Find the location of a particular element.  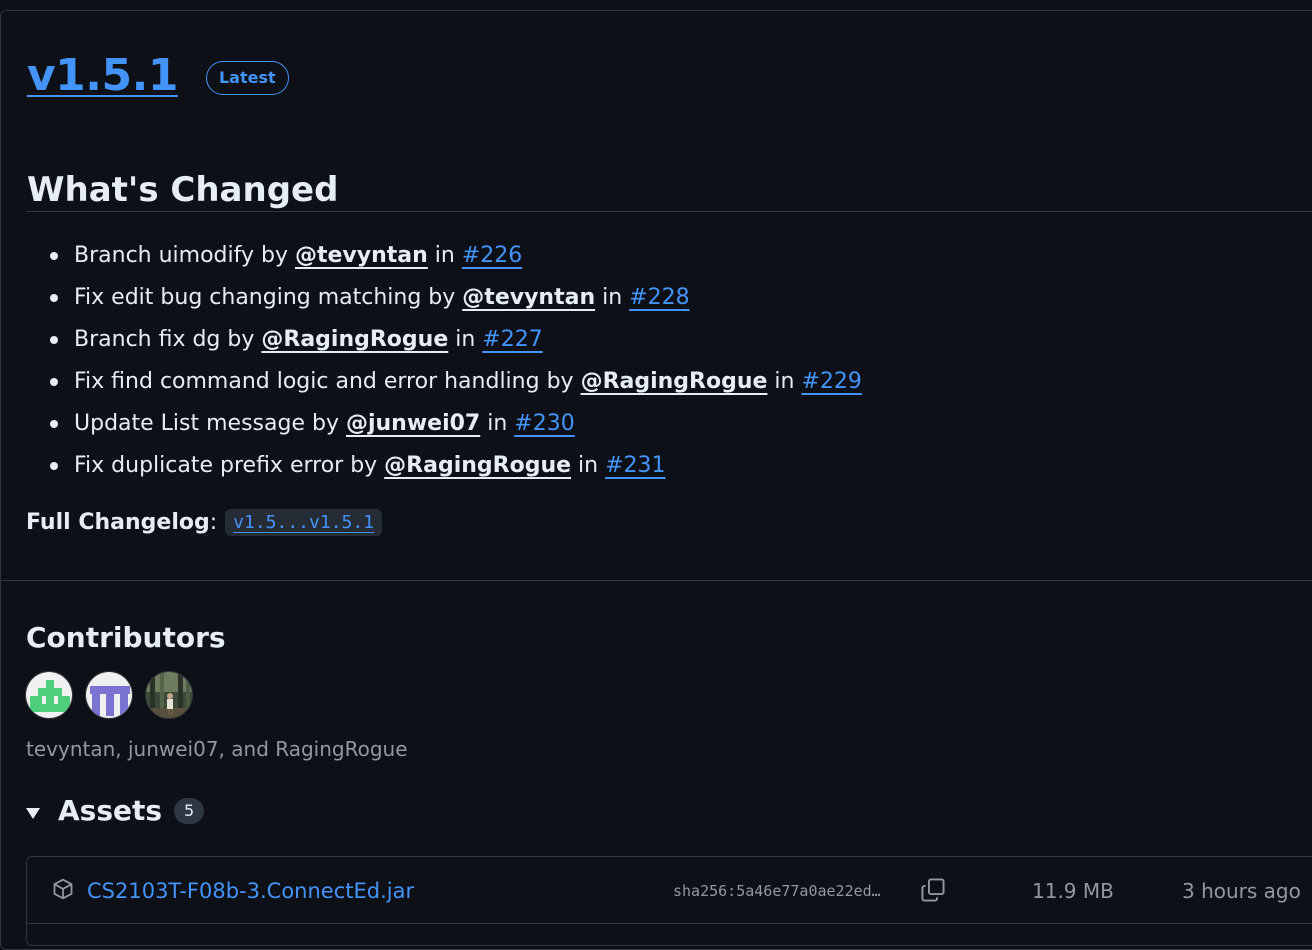

full-changelog-colon: : is located at coordinates (213, 522).